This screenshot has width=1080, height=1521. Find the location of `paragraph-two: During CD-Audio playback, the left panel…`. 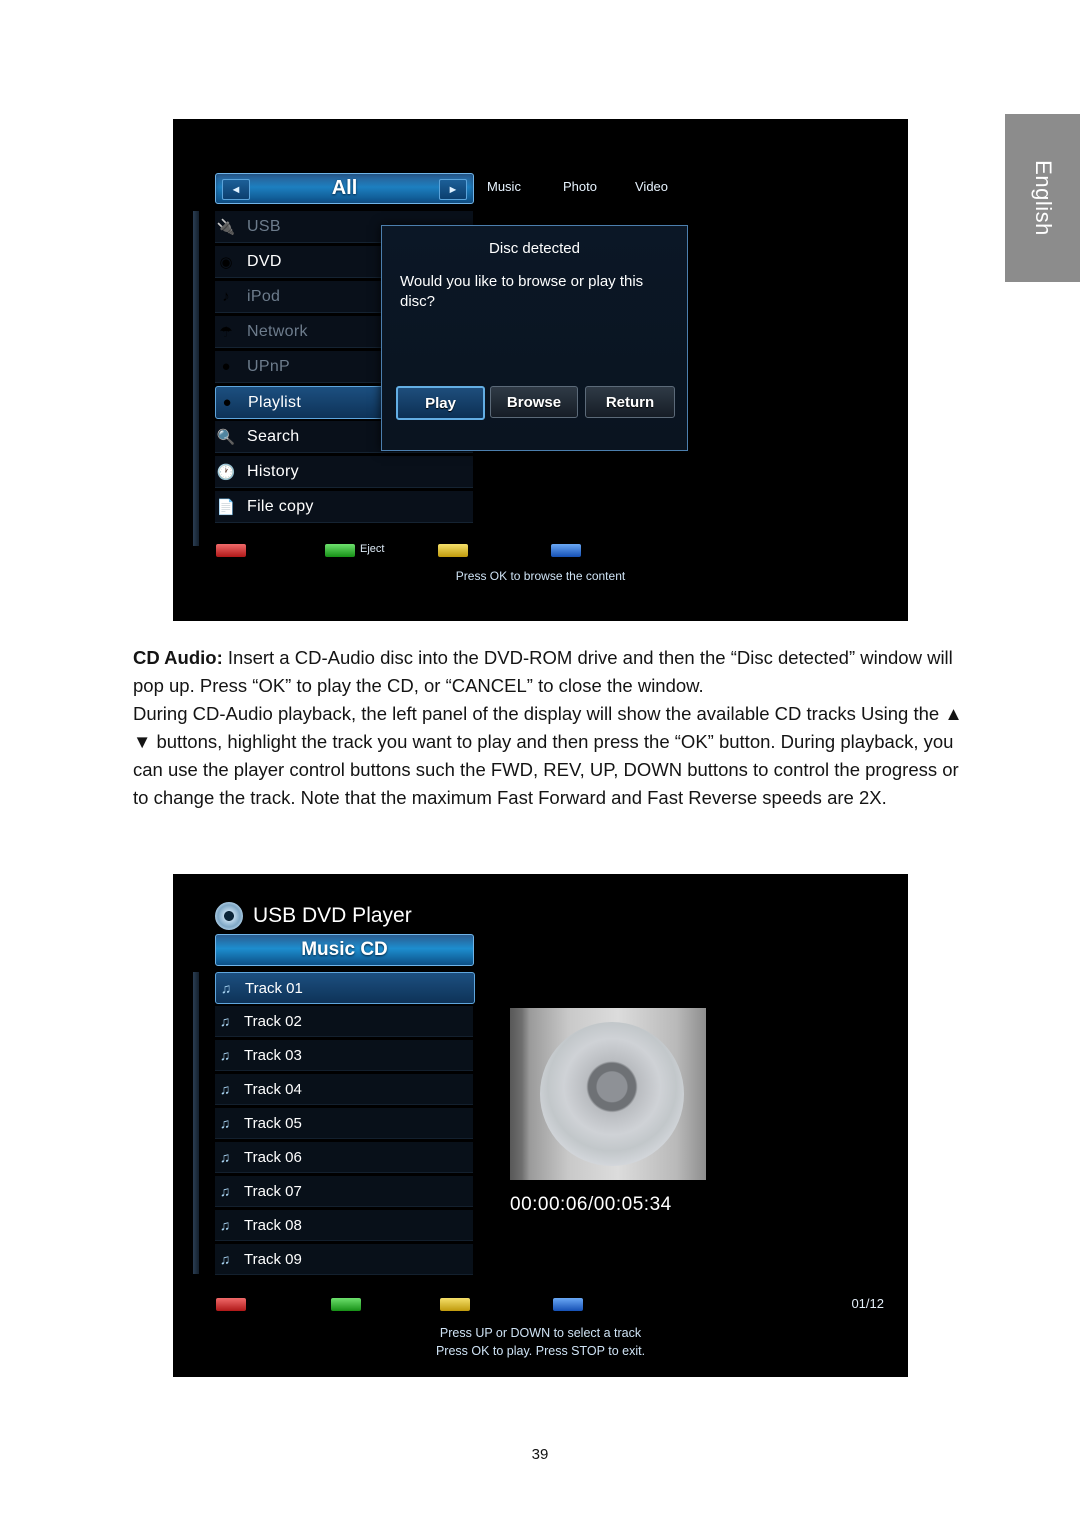

paragraph-two: During CD-Audio playback, the left panel… is located at coordinates (548, 755).